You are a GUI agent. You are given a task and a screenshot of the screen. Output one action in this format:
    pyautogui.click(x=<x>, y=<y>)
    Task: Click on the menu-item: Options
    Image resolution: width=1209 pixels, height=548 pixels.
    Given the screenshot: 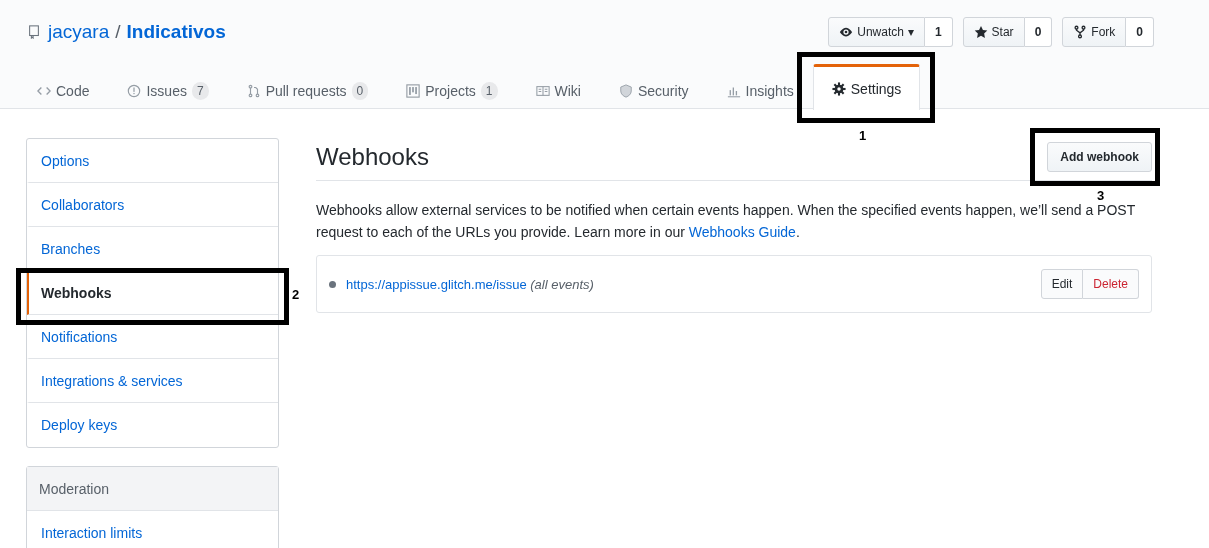 What is the action you would take?
    pyautogui.click(x=152, y=161)
    